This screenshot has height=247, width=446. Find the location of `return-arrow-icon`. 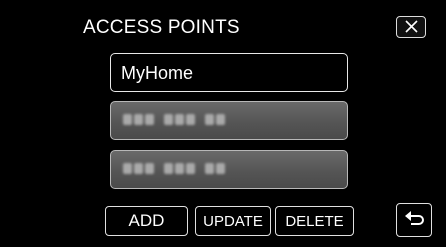

return-arrow-icon is located at coordinates (414, 218).